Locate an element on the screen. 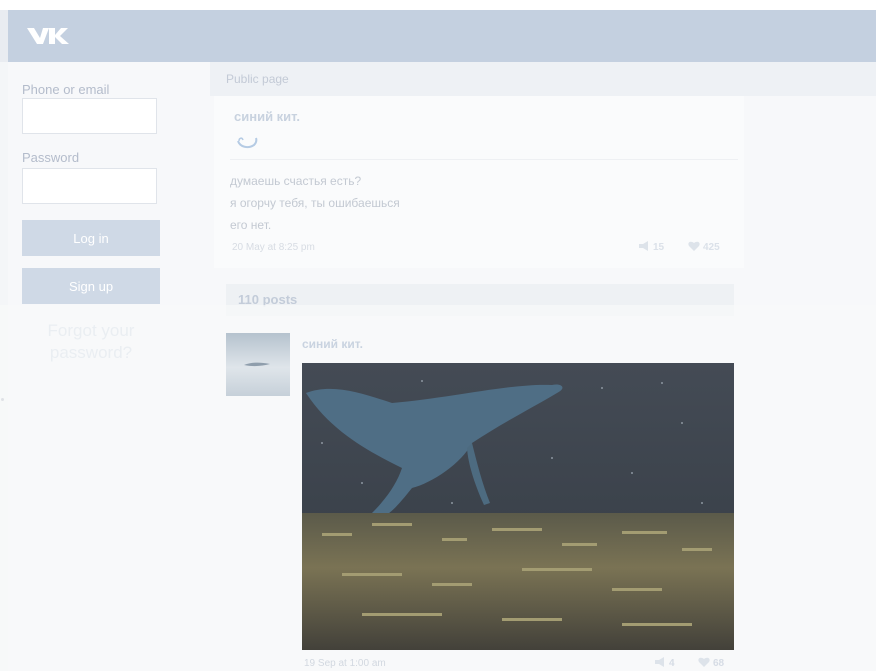 Image resolution: width=876 pixels, height=671 pixels. status-date: 20 May at 8:25 pm is located at coordinates (273, 247).